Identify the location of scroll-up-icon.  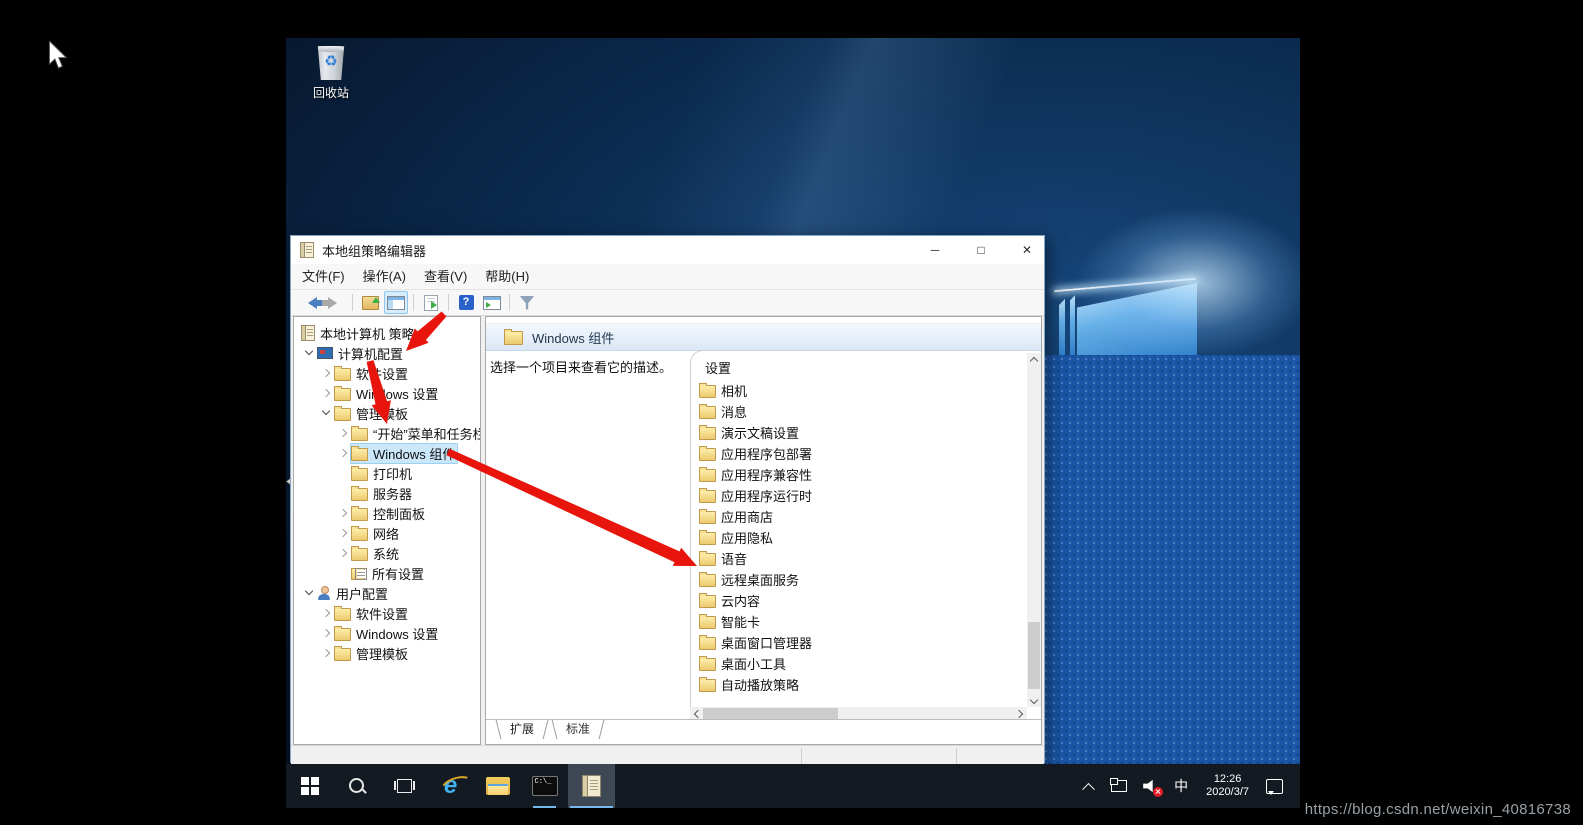
(1034, 359).